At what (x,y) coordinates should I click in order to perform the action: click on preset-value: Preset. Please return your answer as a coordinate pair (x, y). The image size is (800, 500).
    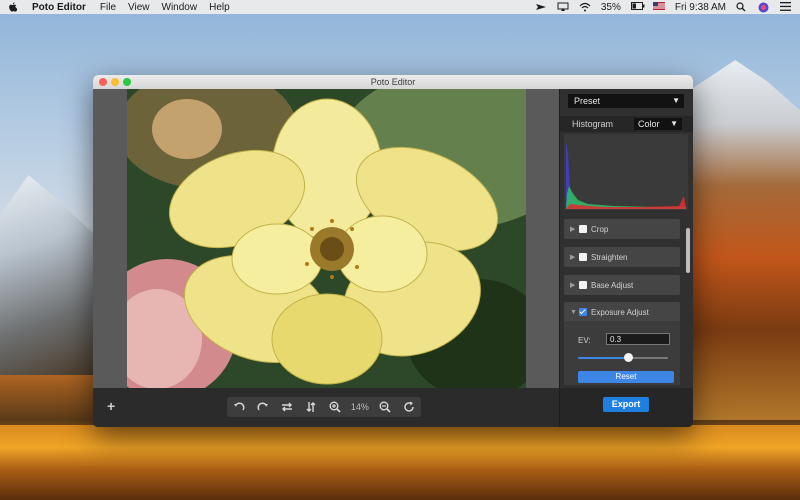
    Looking at the image, I should click on (587, 101).